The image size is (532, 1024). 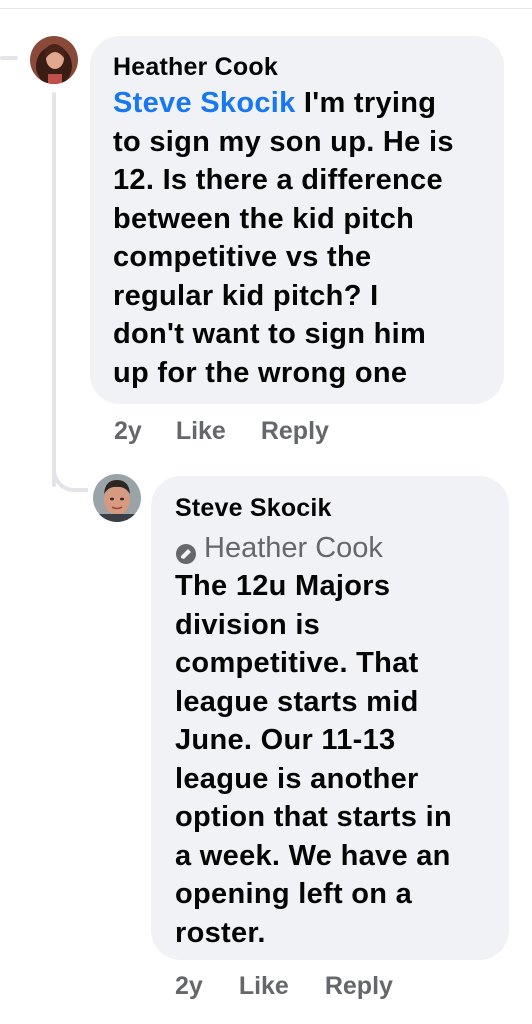 I want to click on comment-line: roster., so click(x=220, y=932).